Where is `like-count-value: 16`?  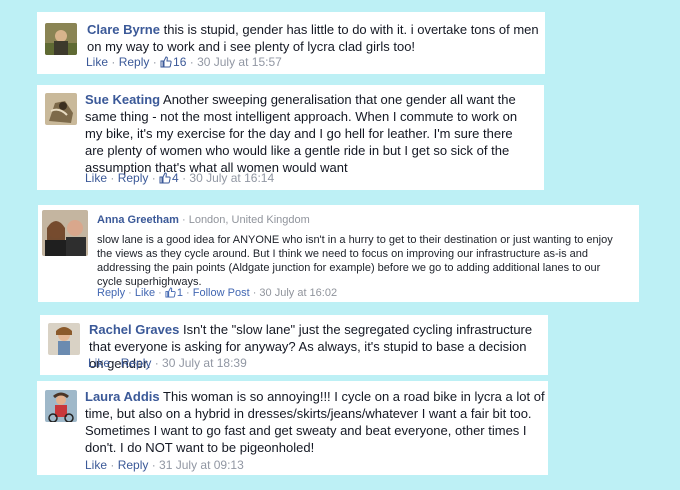
like-count-value: 16 is located at coordinates (180, 62).